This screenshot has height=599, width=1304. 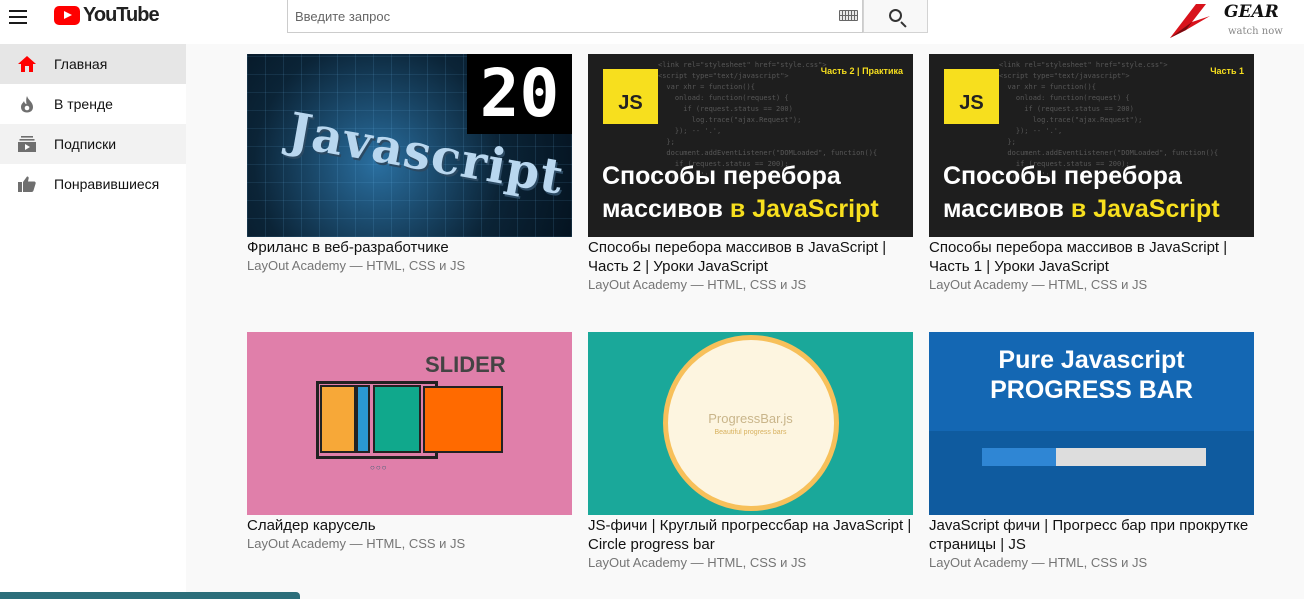 What do you see at coordinates (750, 418) in the screenshot?
I see `thumbnail-label: ProgressBar.js` at bounding box center [750, 418].